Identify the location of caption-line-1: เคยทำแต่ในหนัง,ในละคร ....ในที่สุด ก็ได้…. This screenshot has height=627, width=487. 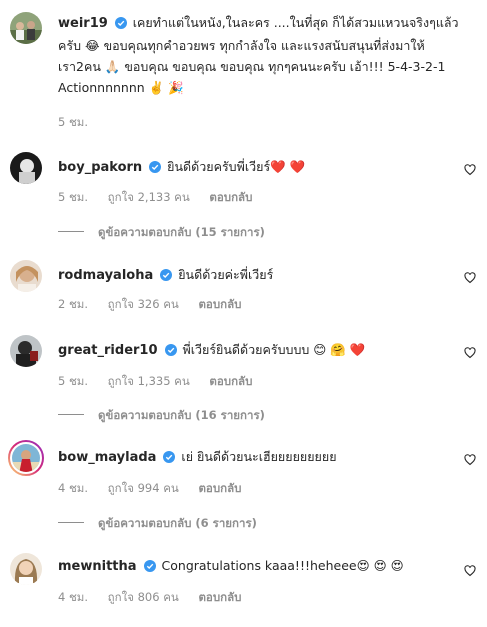
(295, 22).